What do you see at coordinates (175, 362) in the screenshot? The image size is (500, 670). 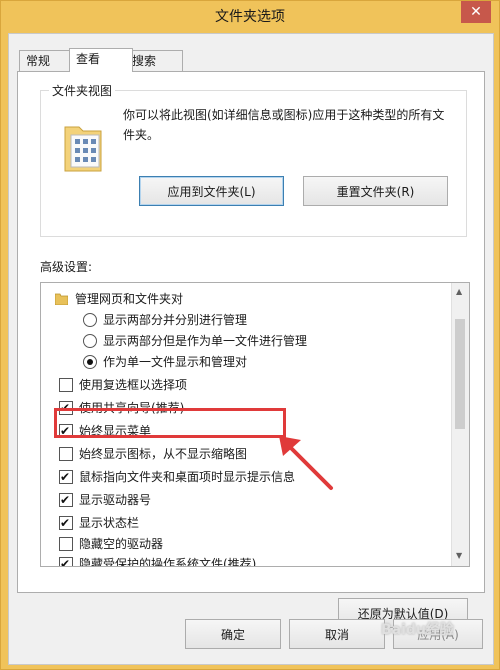 I see `list-item-label: 作为单一文件显示和管理对` at bounding box center [175, 362].